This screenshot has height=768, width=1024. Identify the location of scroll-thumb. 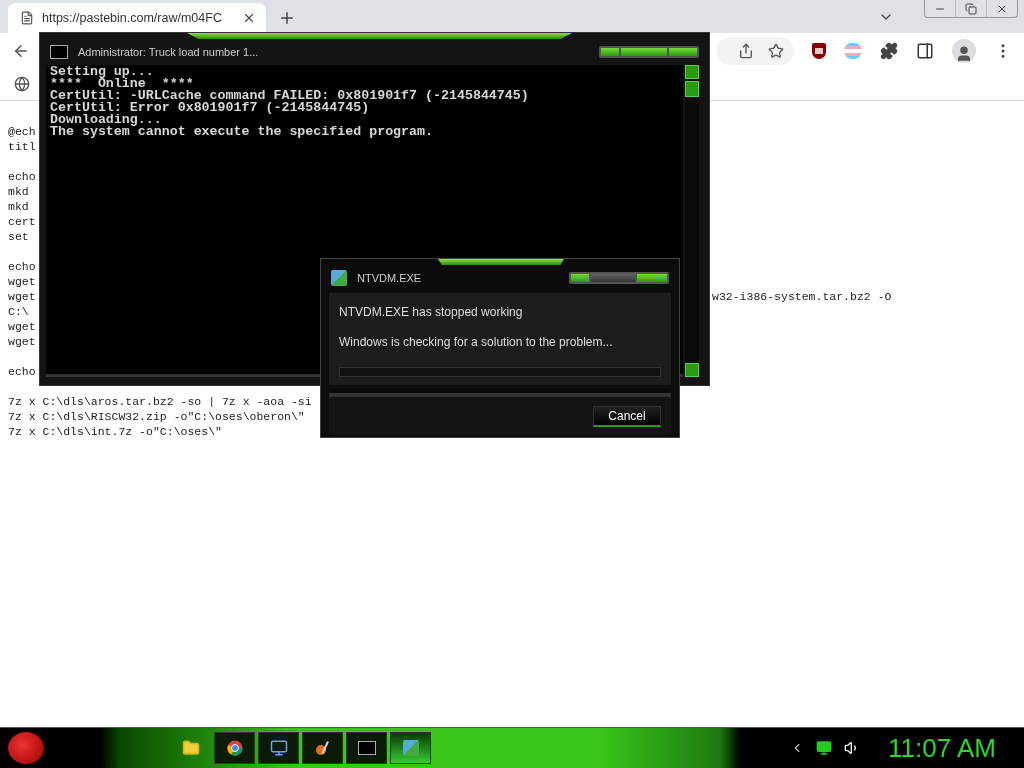
(692, 89).